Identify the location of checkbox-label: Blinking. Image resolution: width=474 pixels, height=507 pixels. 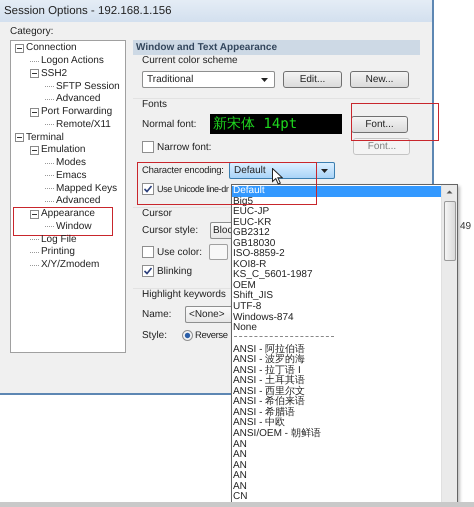
(174, 271).